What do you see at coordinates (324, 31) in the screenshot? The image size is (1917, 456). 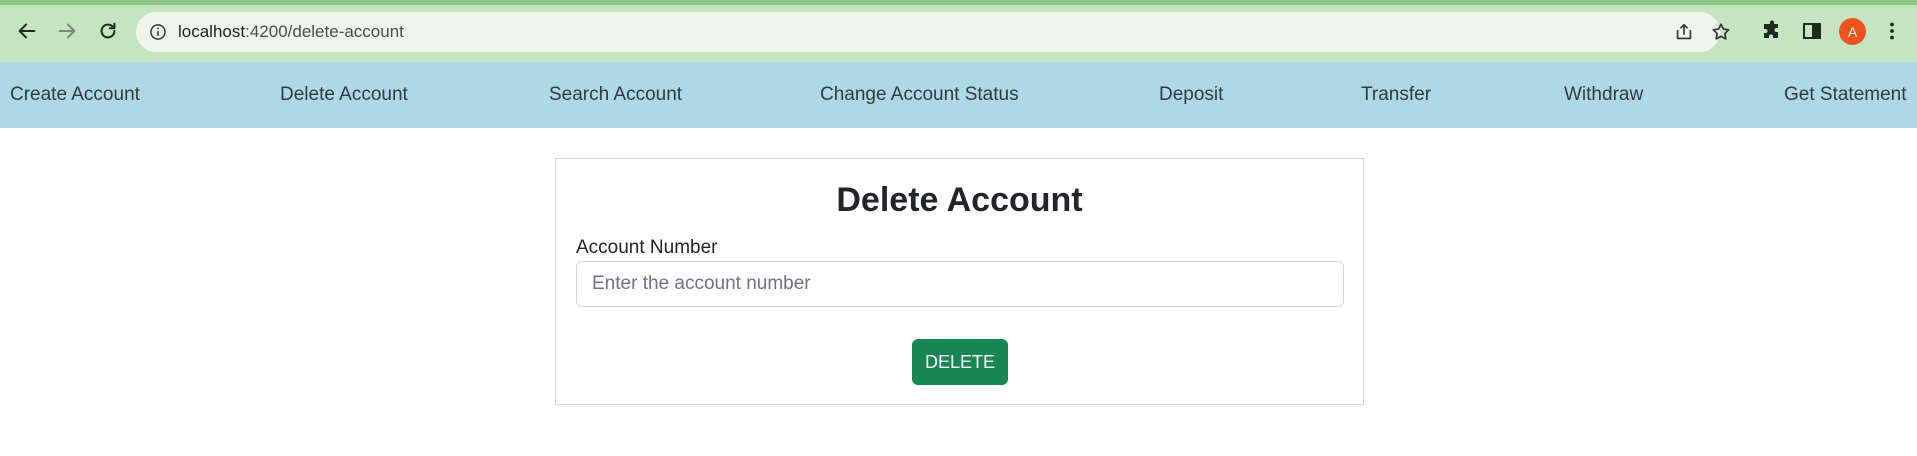 I see `url-path: :4200/delete-account` at bounding box center [324, 31].